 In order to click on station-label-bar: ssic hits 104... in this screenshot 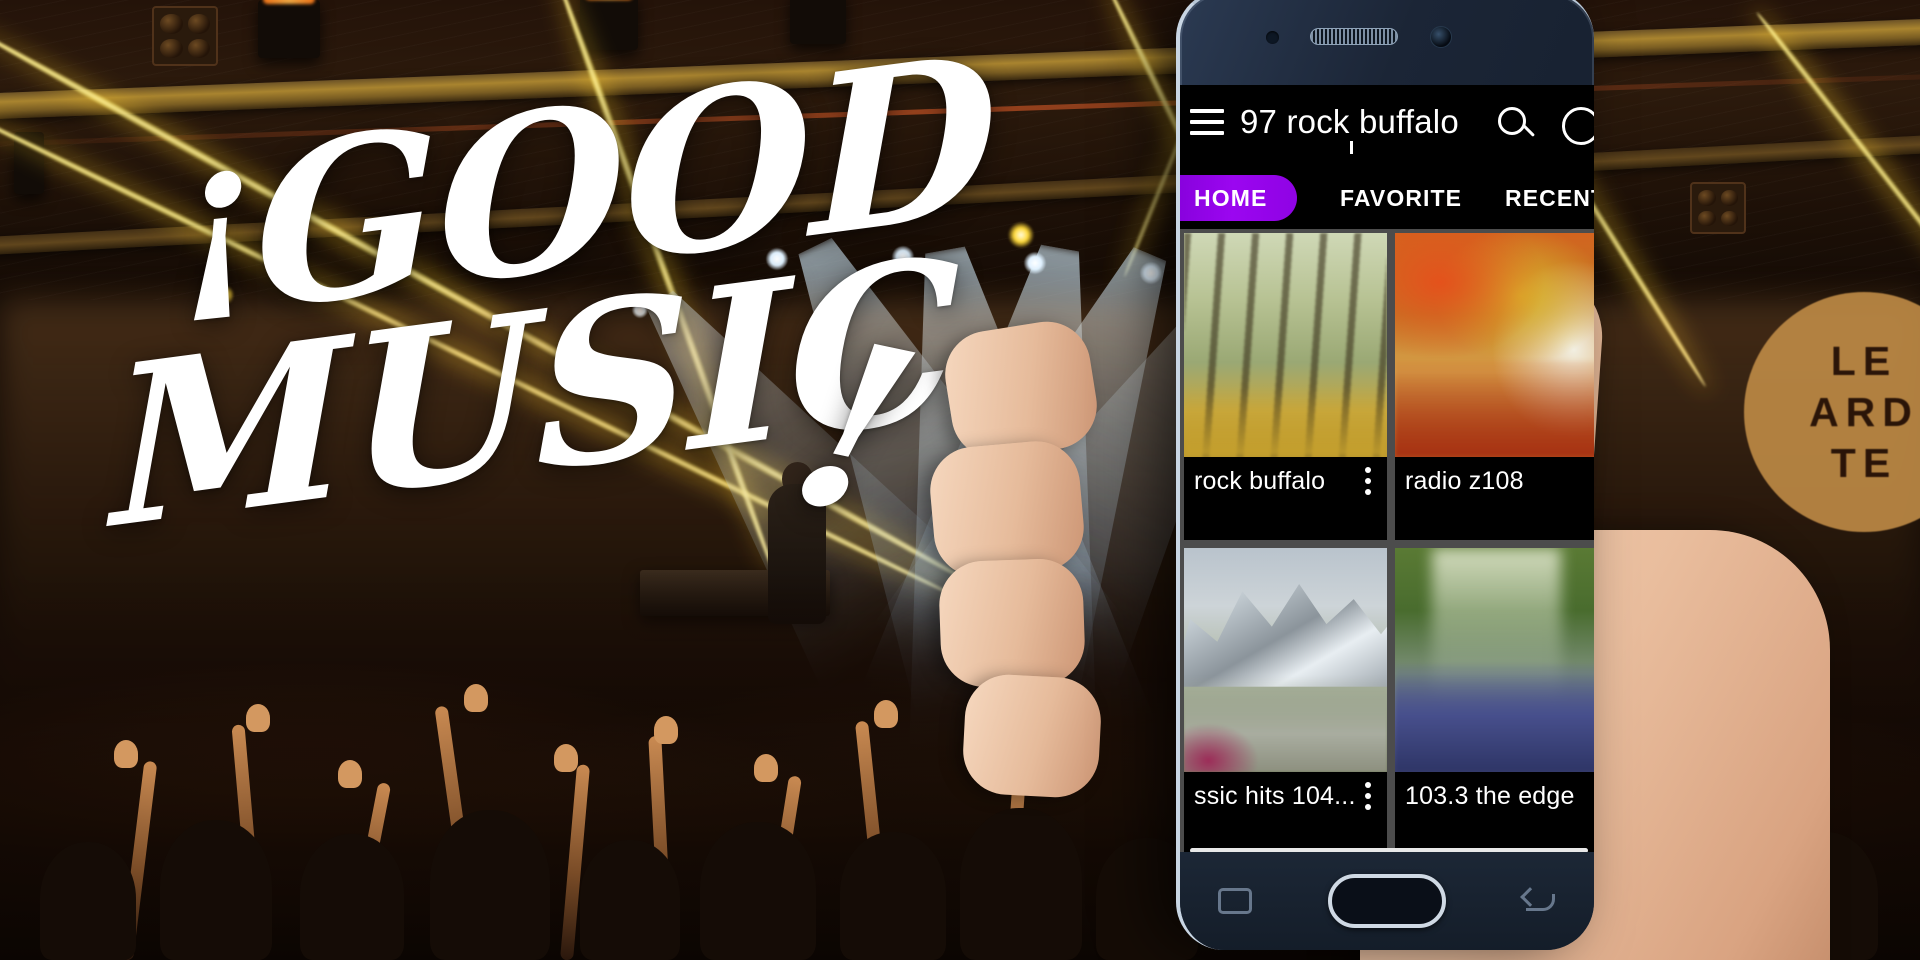, I will do `click(1285, 796)`.